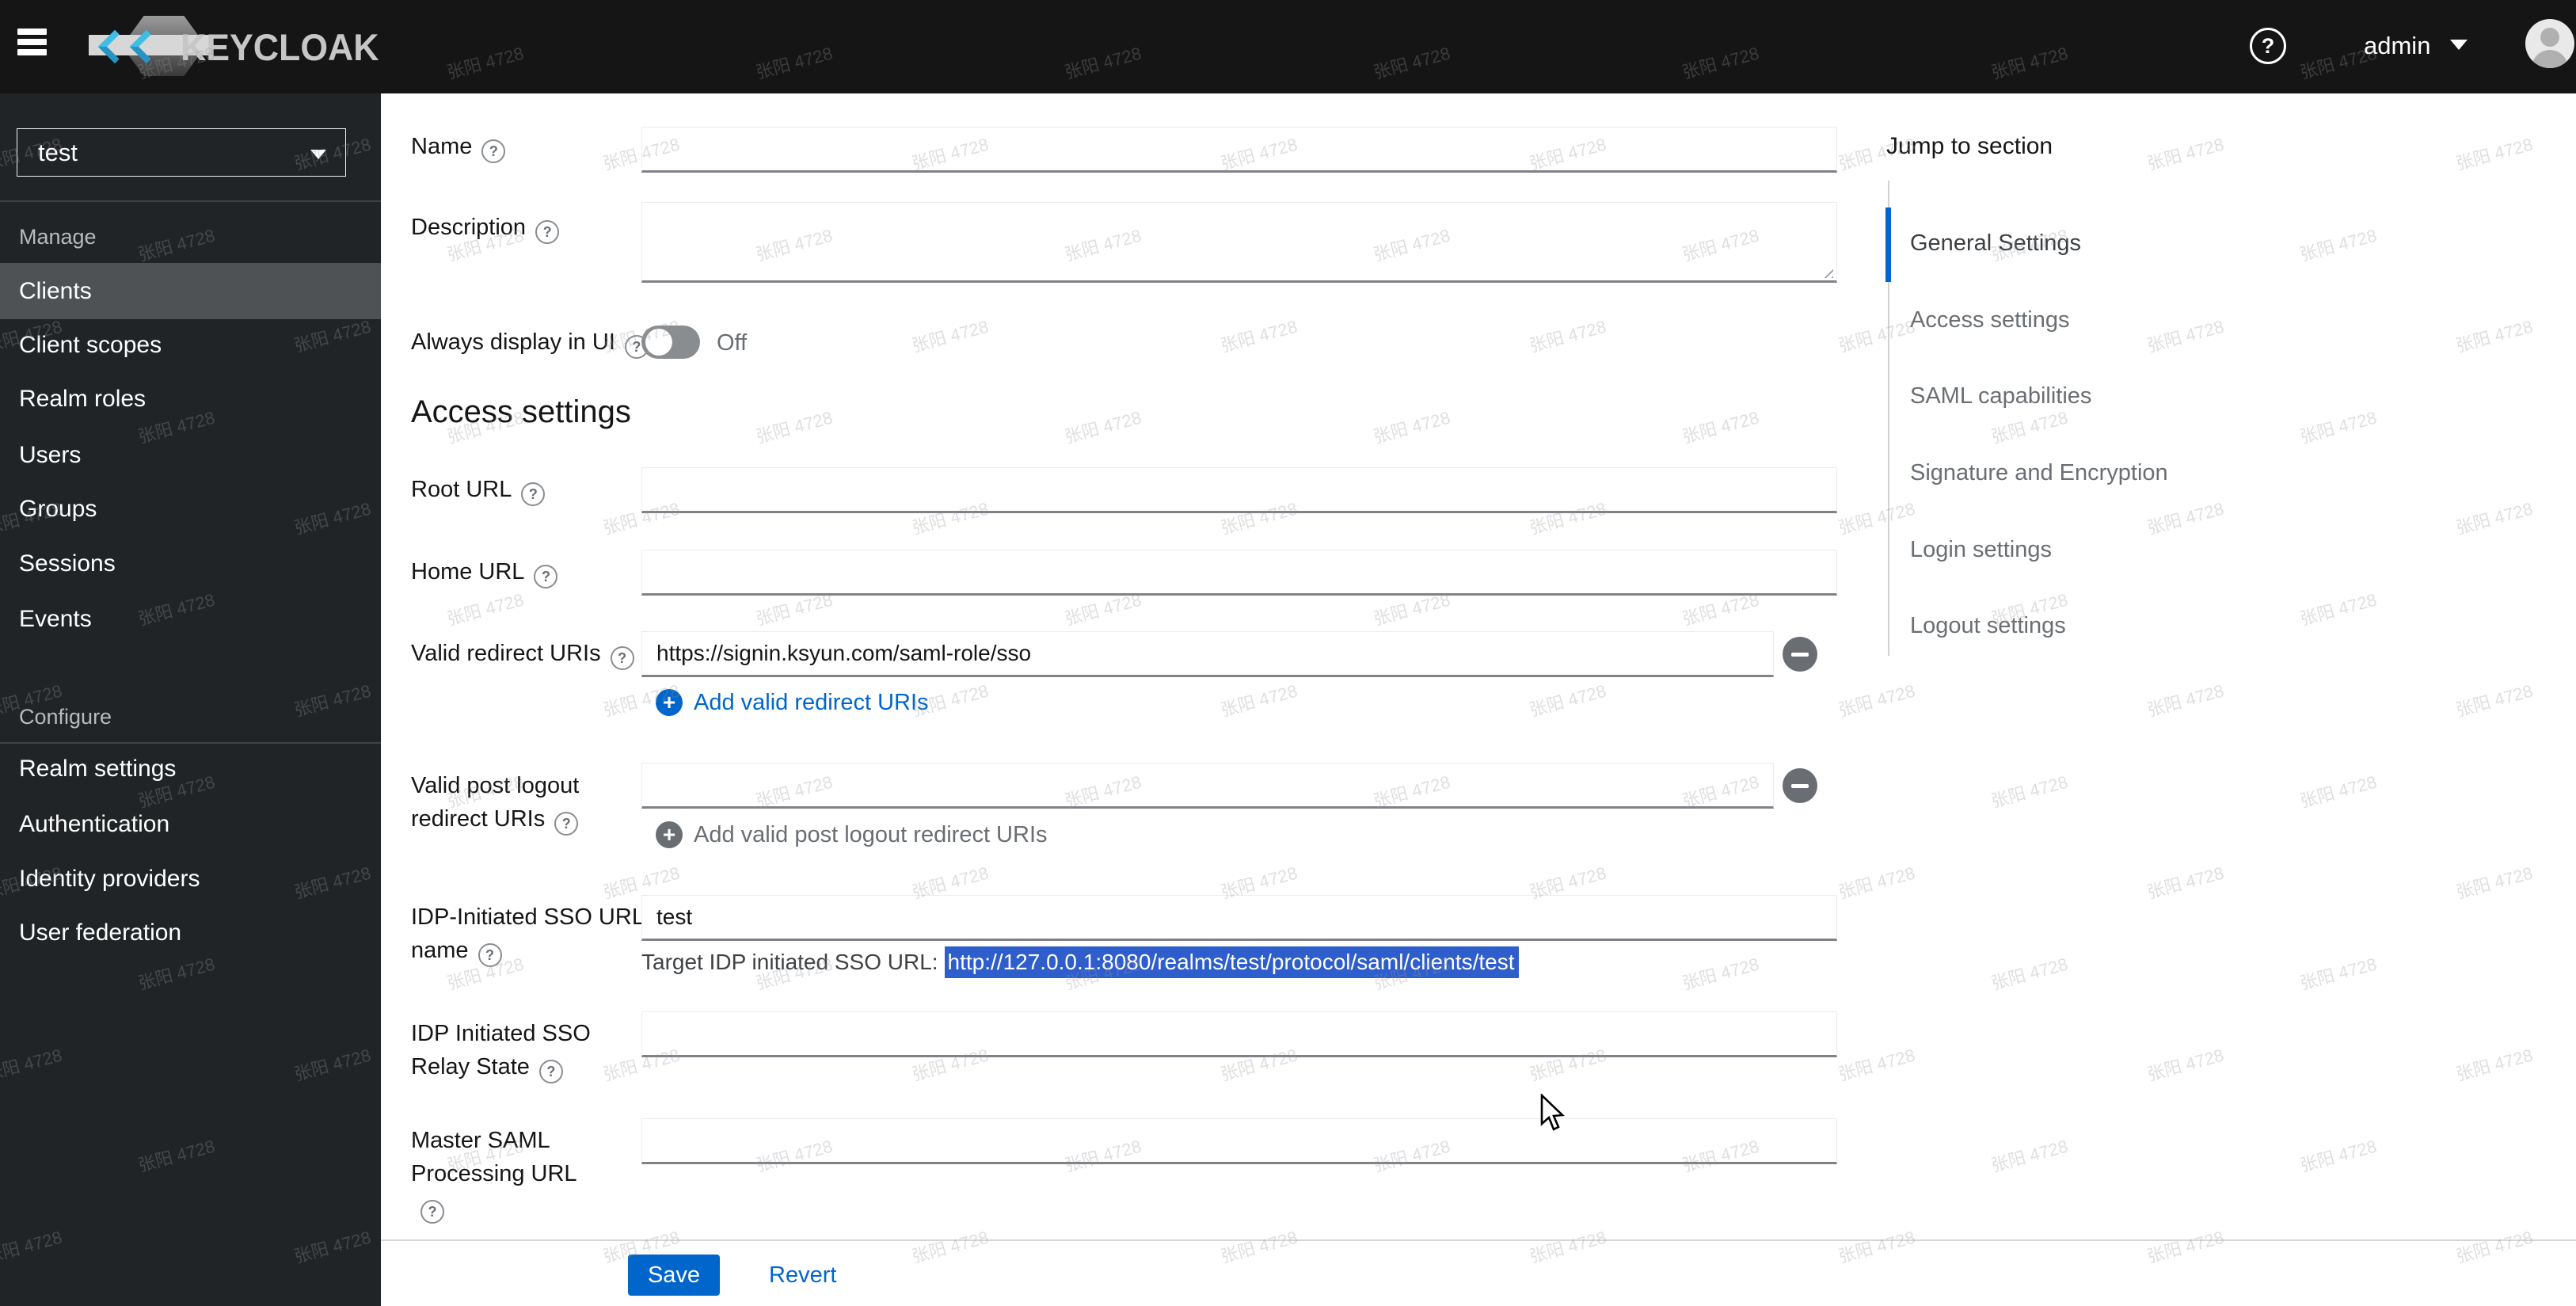 The height and width of the screenshot is (1306, 2576). I want to click on always-display-label: Always display in UI, so click(530, 342).